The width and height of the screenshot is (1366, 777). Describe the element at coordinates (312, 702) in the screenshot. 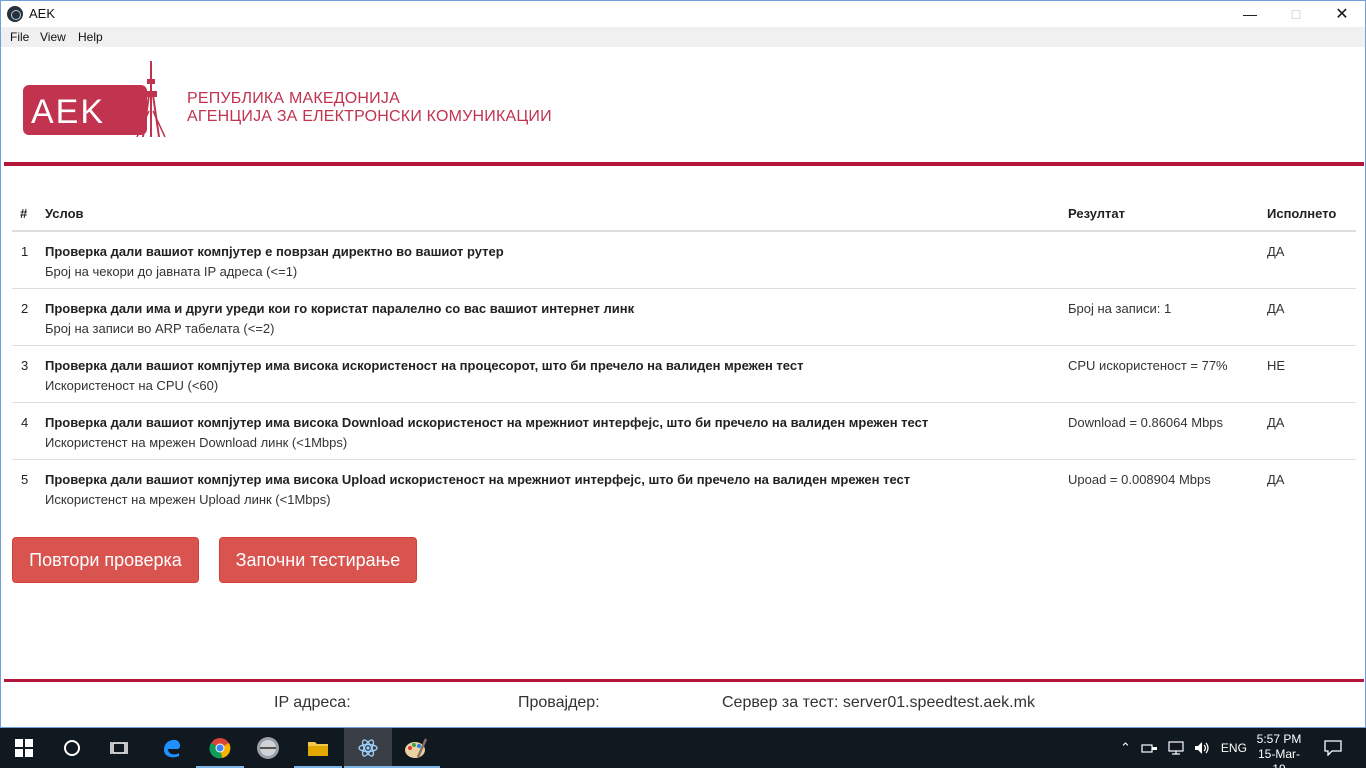

I see `ip-address-label: IP адреса:` at that location.